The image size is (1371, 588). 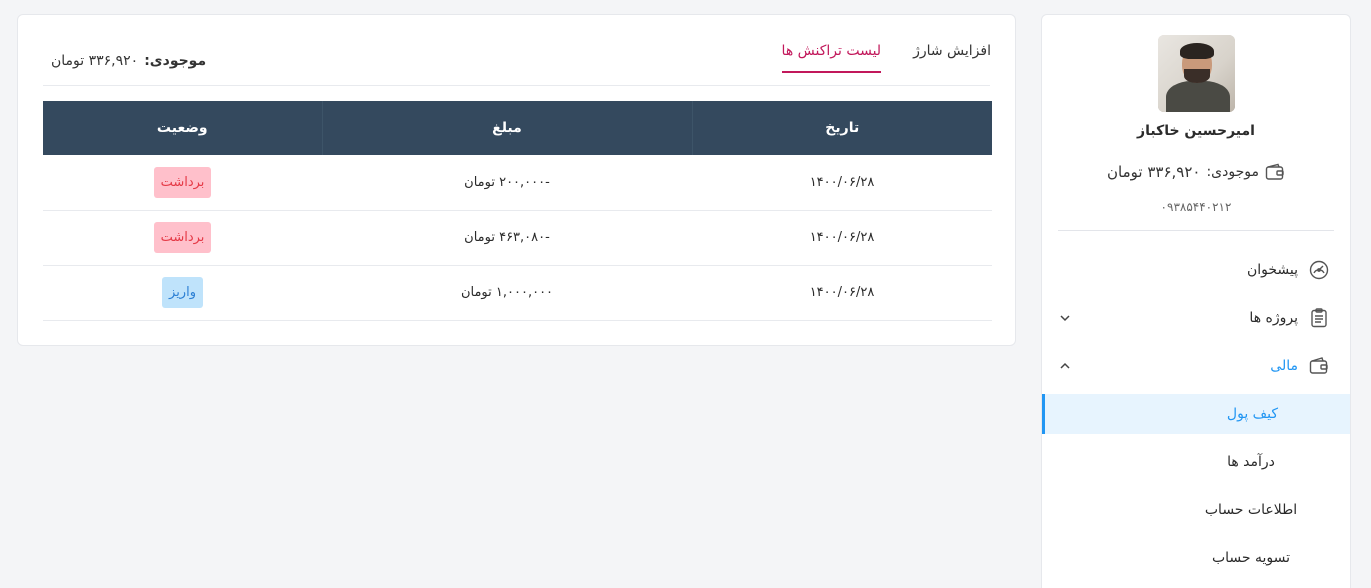 I want to click on dashboard-icon, so click(x=1319, y=270).